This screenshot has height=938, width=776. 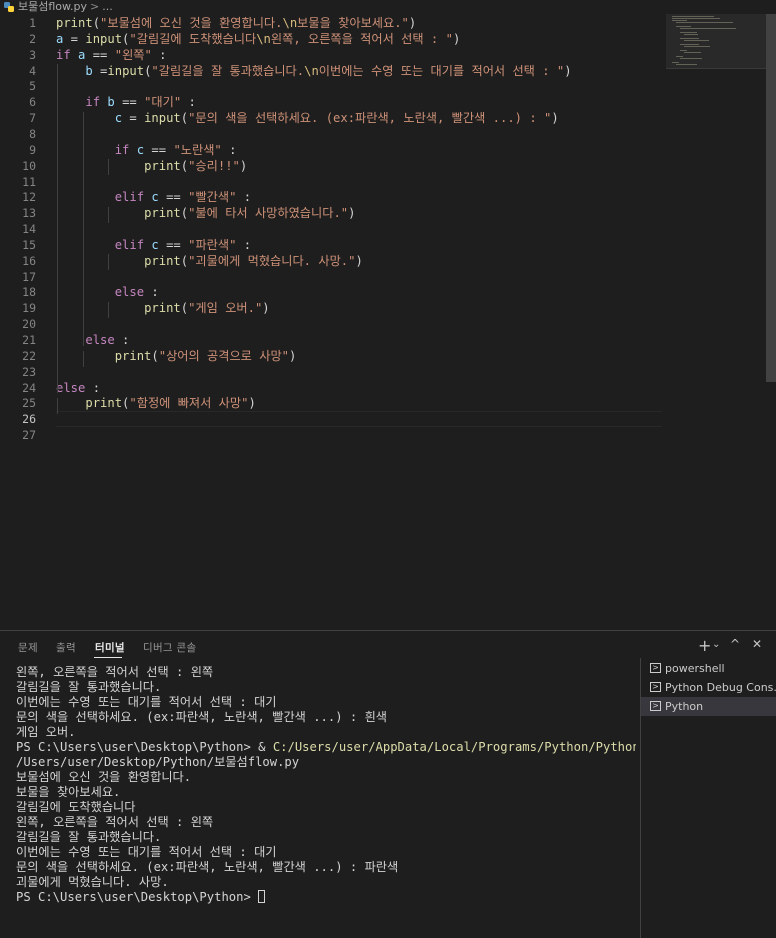 I want to click on terminal-line: 보물을 찾아보세요., so click(x=68, y=792).